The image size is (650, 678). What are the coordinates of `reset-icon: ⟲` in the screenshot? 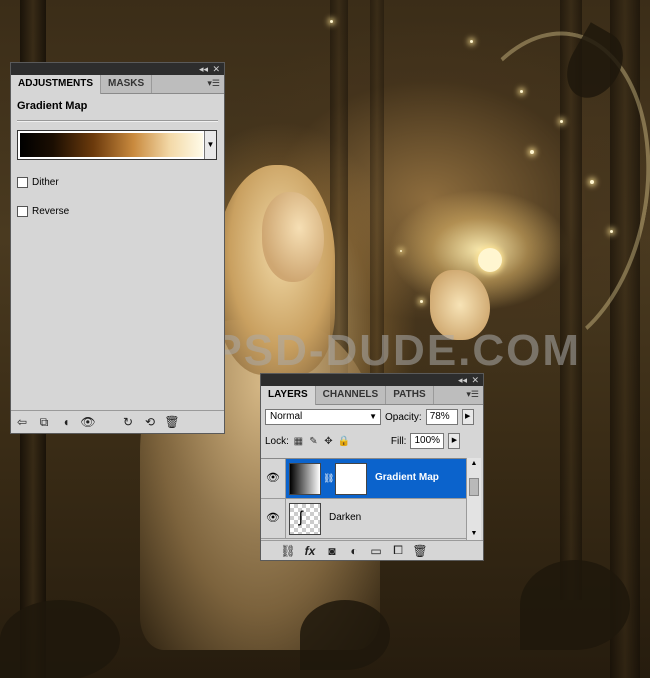 It's located at (150, 422).